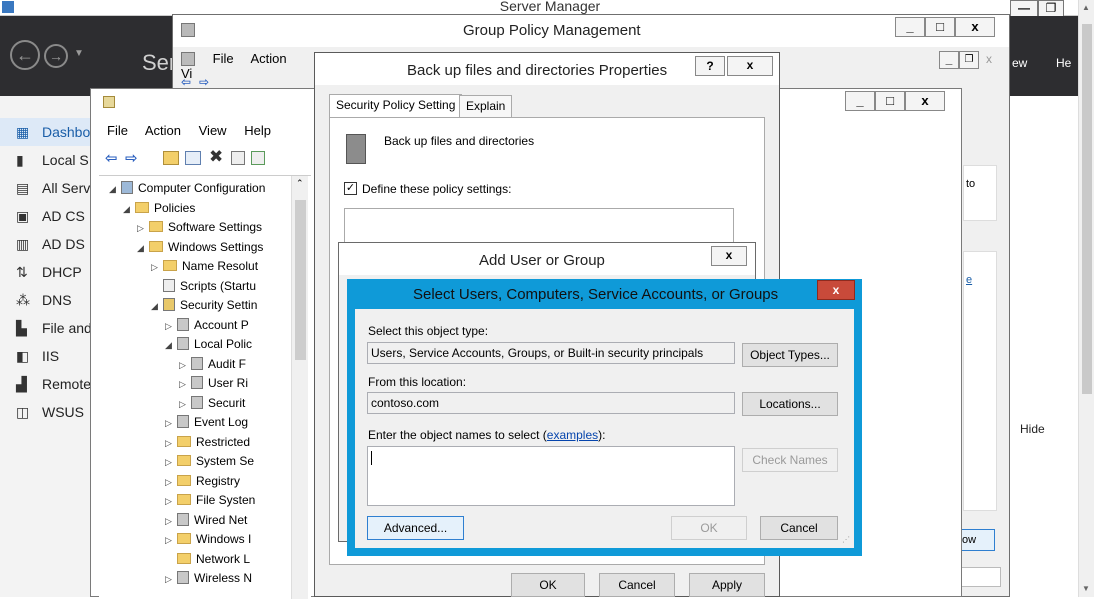 Image resolution: width=1094 pixels, height=599 pixels. What do you see at coordinates (46, 384) in the screenshot?
I see `sidebar-item-remote: ▟ Remote` at bounding box center [46, 384].